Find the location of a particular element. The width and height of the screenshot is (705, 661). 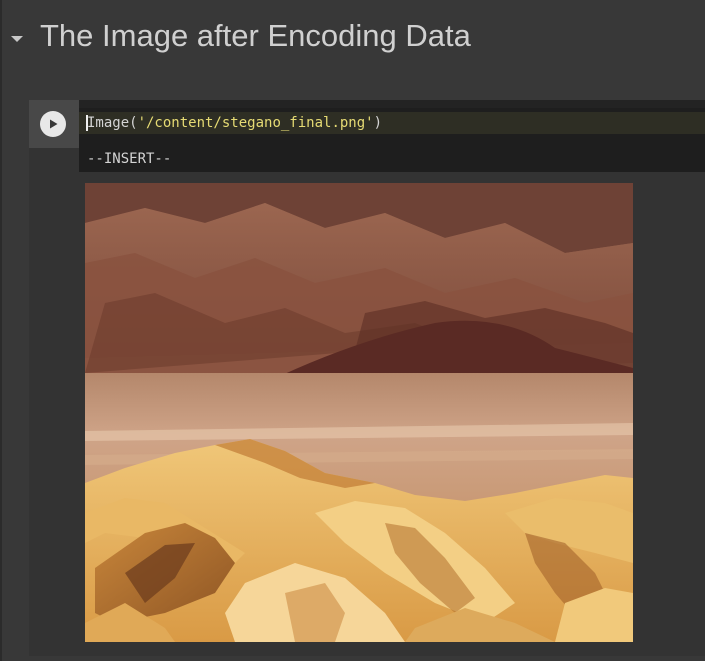

play-icon is located at coordinates (54, 124).